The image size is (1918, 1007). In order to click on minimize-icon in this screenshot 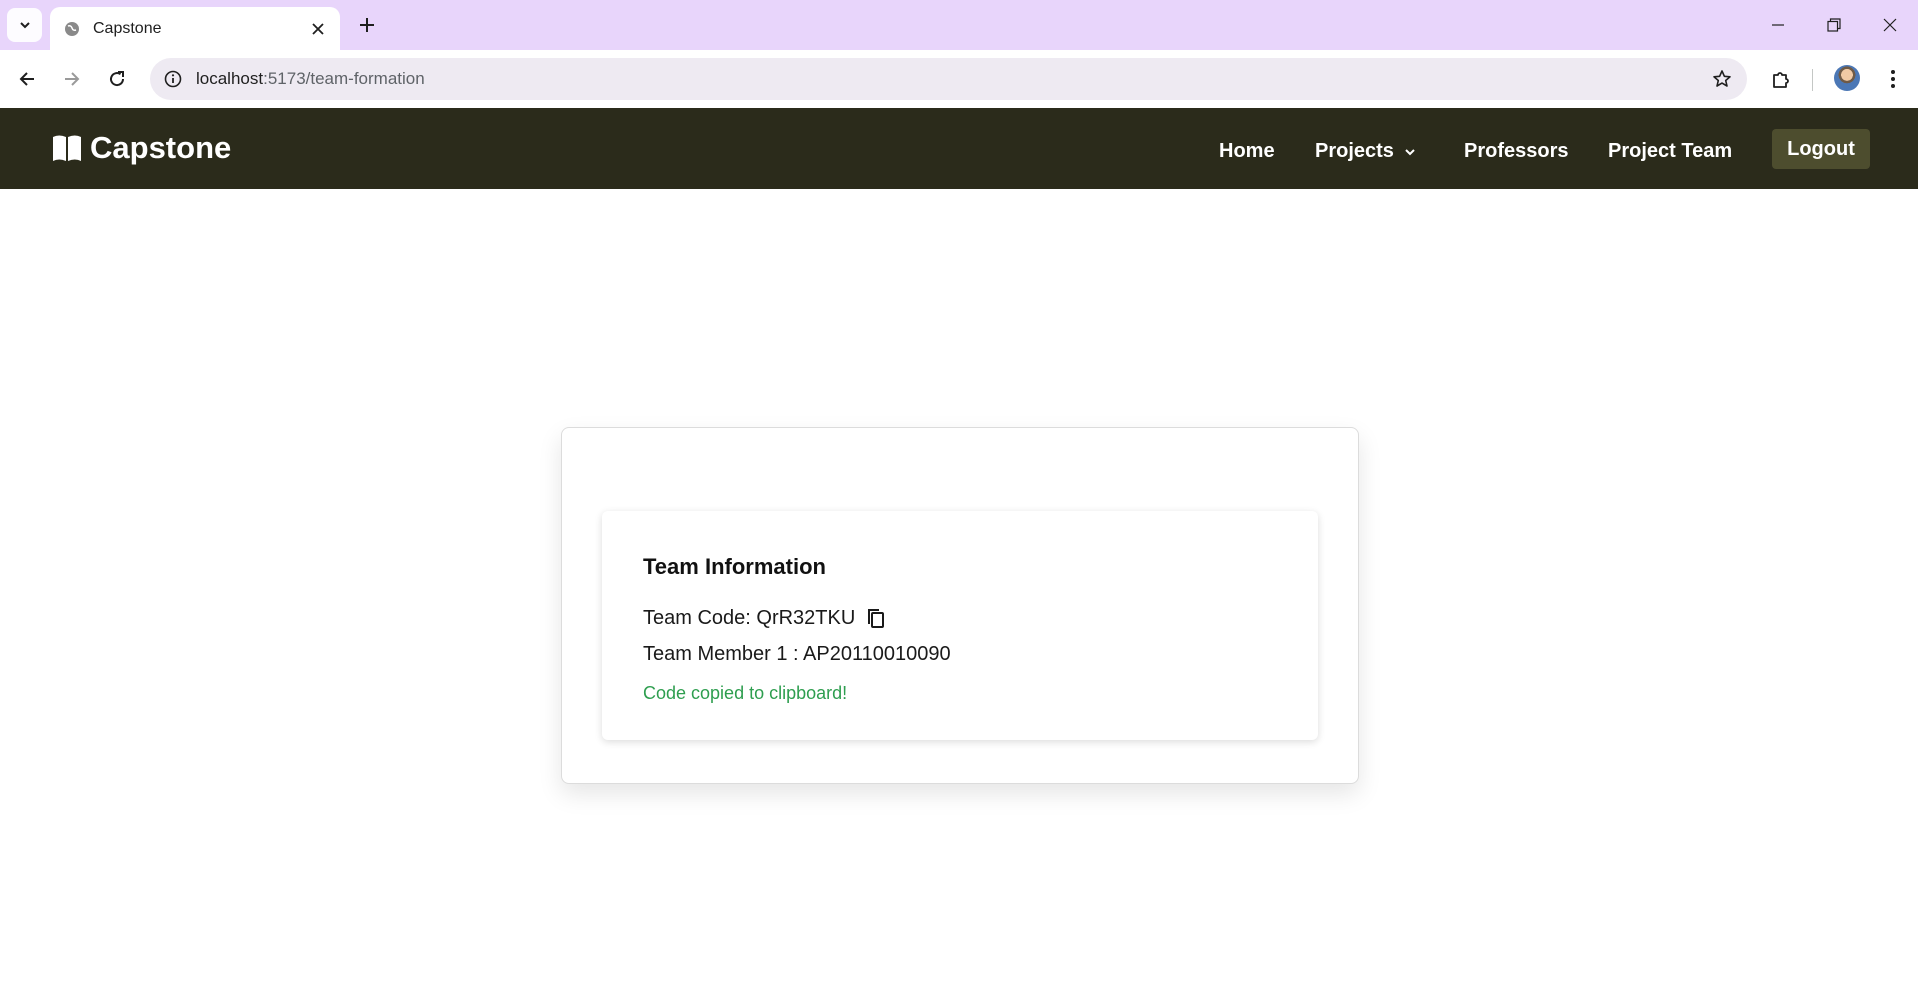, I will do `click(1778, 25)`.